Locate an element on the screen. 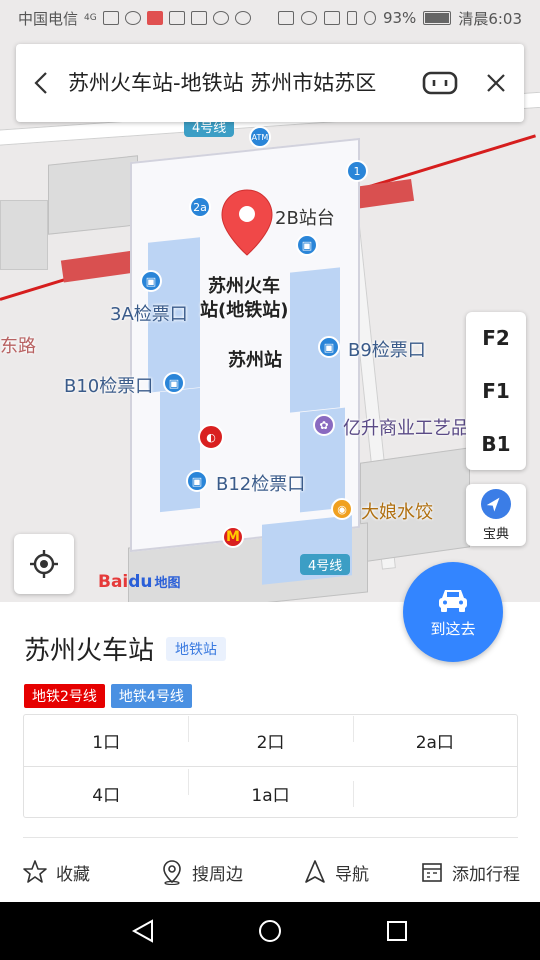  poi-label-yisheng: 亿升商业工艺品 is located at coordinates (406, 427).